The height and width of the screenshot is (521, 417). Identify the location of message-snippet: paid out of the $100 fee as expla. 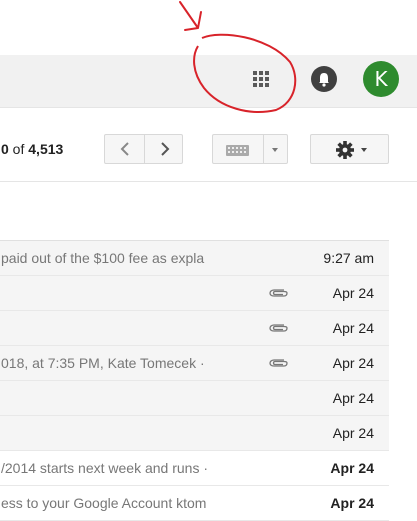
(103, 258).